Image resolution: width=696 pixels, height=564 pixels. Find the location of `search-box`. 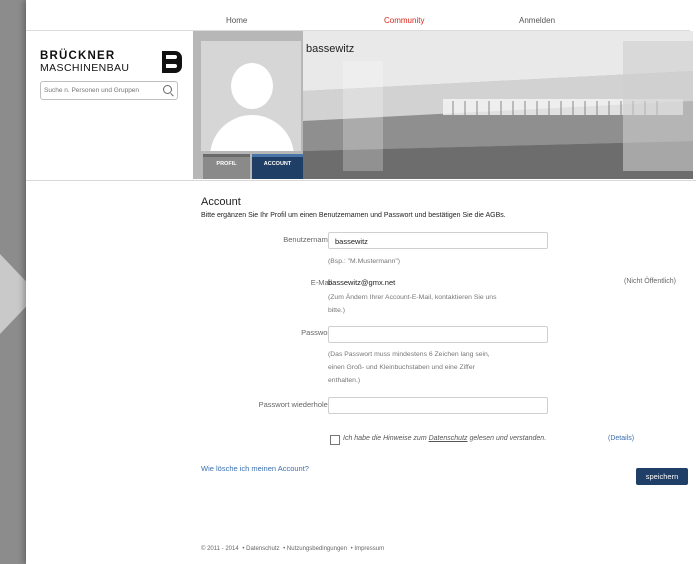

search-box is located at coordinates (109, 90).